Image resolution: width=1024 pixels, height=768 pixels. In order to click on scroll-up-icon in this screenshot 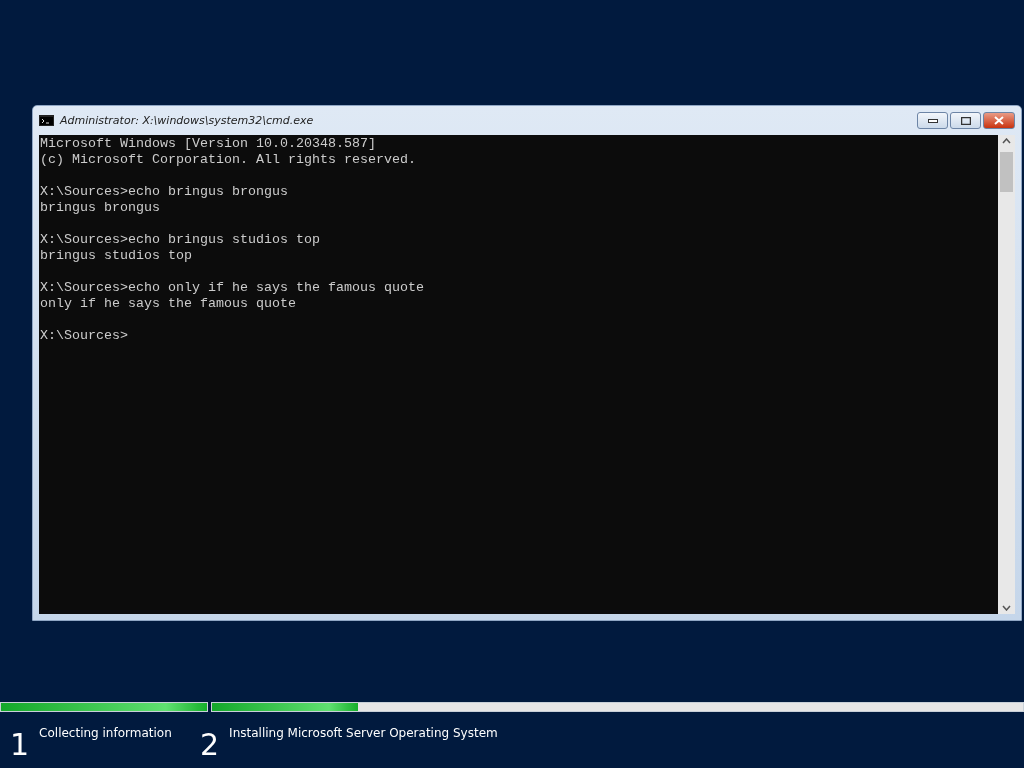, I will do `click(1006, 141)`.